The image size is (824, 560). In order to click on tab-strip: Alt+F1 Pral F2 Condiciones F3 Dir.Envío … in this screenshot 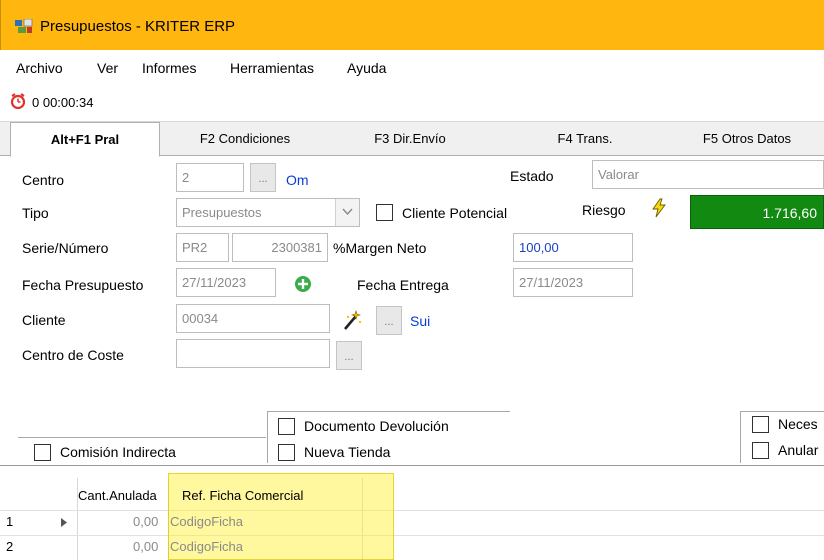, I will do `click(412, 139)`.